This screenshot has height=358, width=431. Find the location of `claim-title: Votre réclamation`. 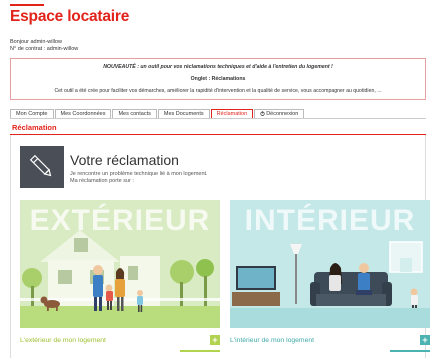

claim-title: Votre réclamation is located at coordinates (124, 160).